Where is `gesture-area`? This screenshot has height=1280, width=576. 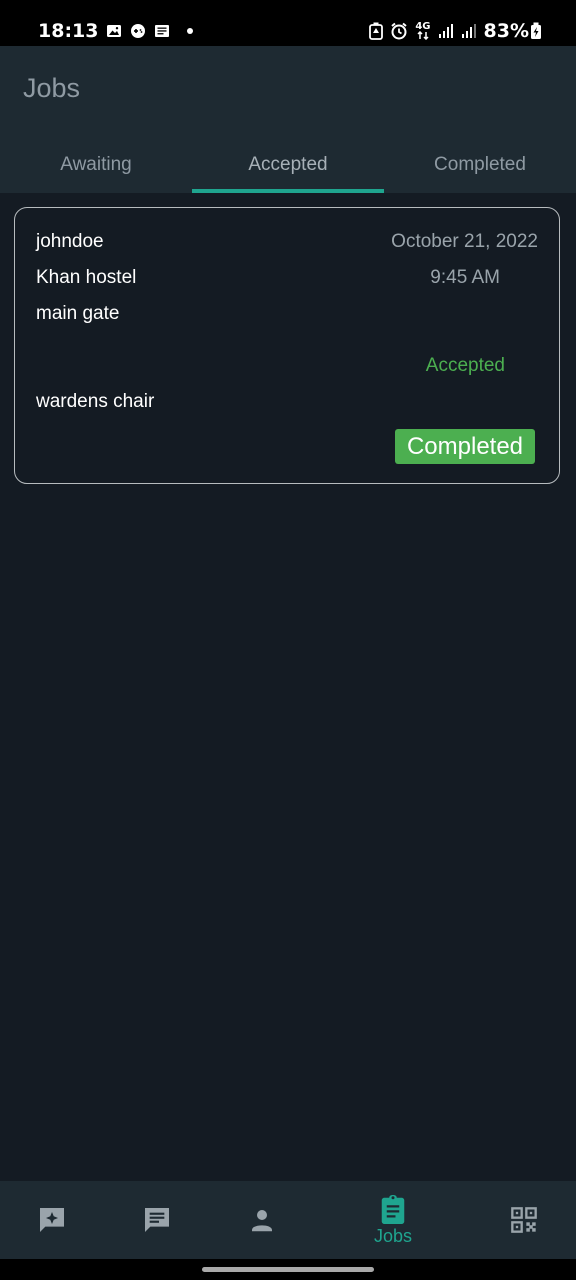
gesture-area is located at coordinates (288, 1269).